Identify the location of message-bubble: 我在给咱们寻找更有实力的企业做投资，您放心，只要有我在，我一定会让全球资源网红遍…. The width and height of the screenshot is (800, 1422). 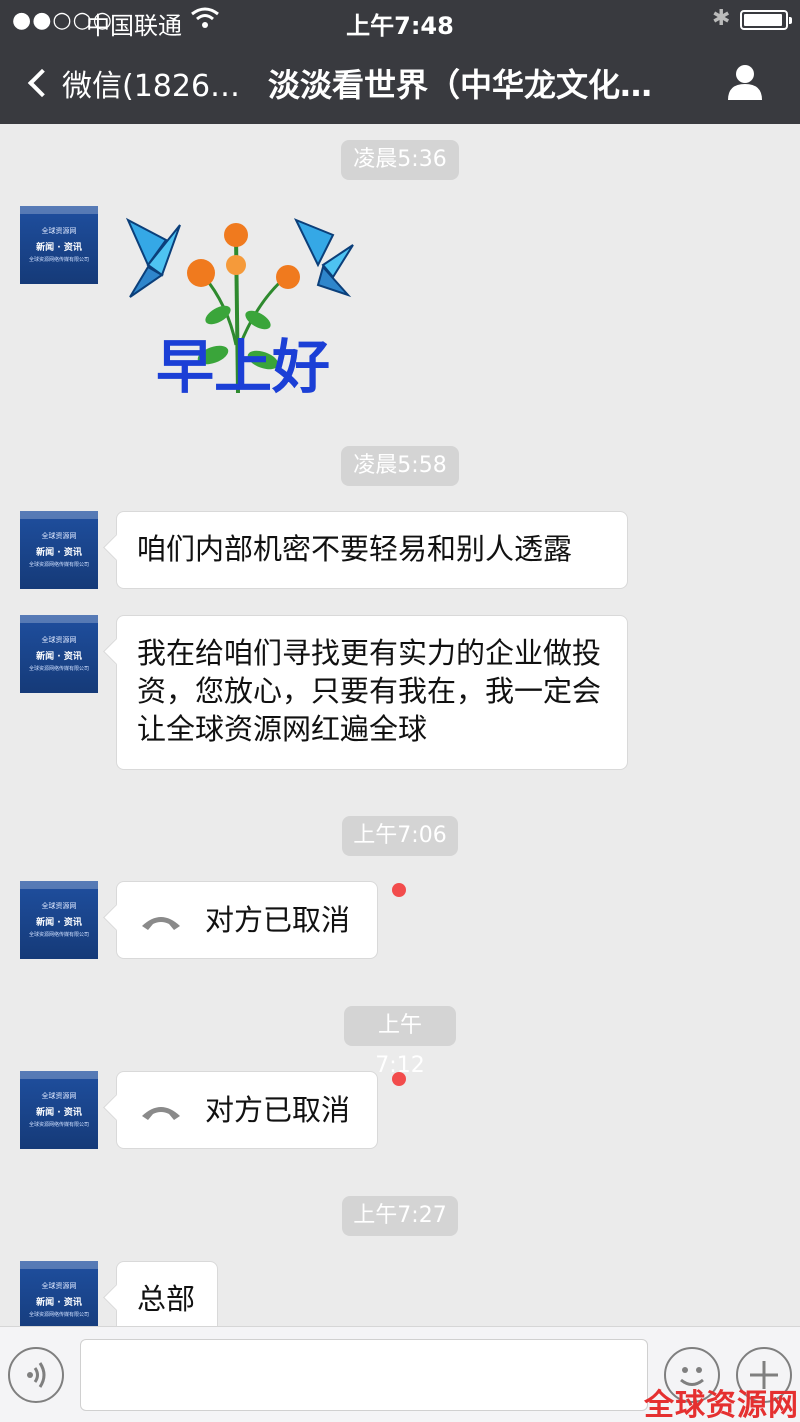
(372, 692).